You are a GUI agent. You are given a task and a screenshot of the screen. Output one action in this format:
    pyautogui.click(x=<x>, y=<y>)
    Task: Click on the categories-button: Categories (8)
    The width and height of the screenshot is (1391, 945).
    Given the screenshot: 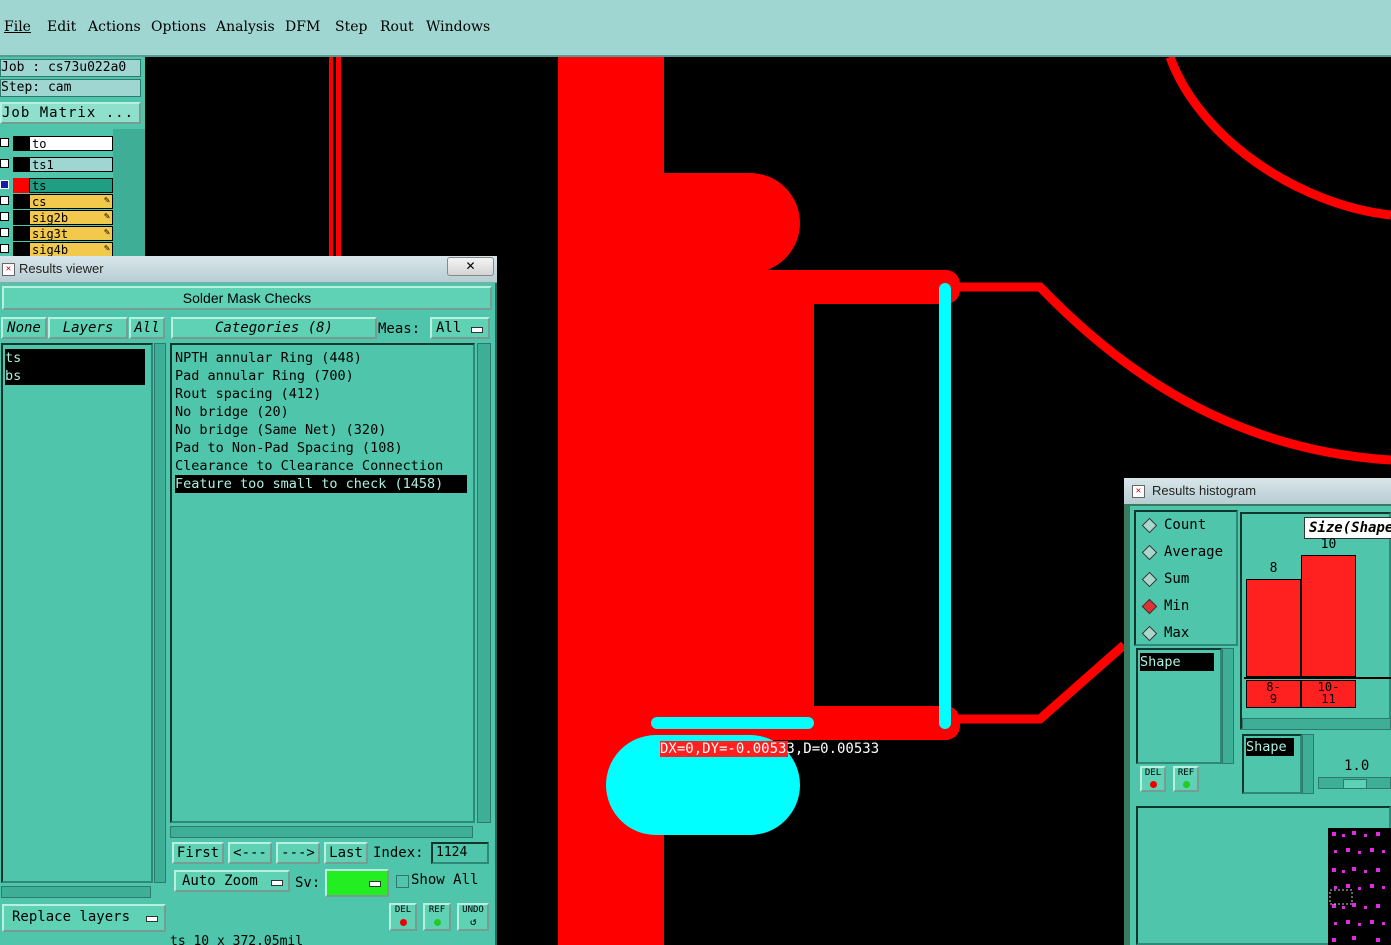 What is the action you would take?
    pyautogui.click(x=274, y=328)
    